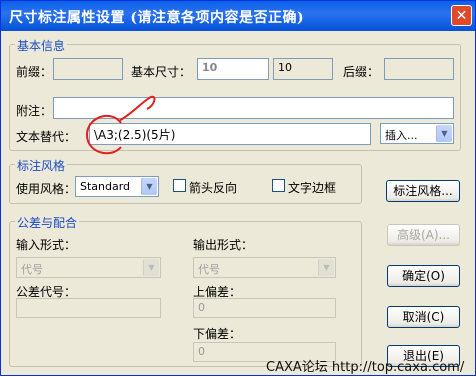 This screenshot has height=377, width=476. Describe the element at coordinates (423, 276) in the screenshot. I see `ok-button: 确定(O)` at that location.